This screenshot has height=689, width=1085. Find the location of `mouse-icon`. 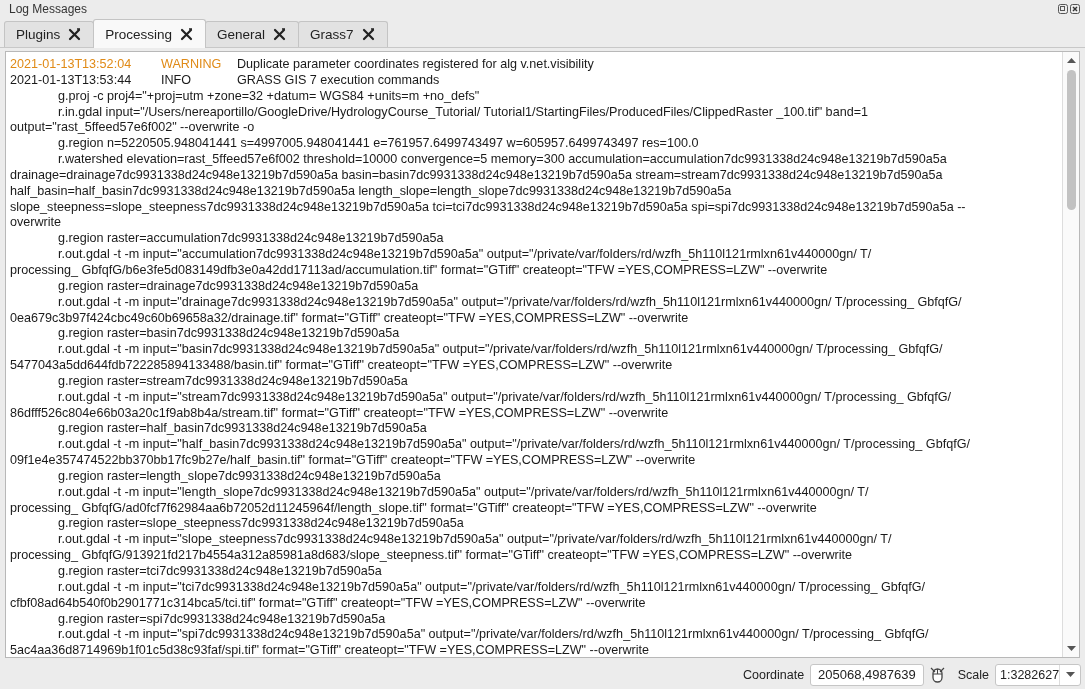

mouse-icon is located at coordinates (937, 674).